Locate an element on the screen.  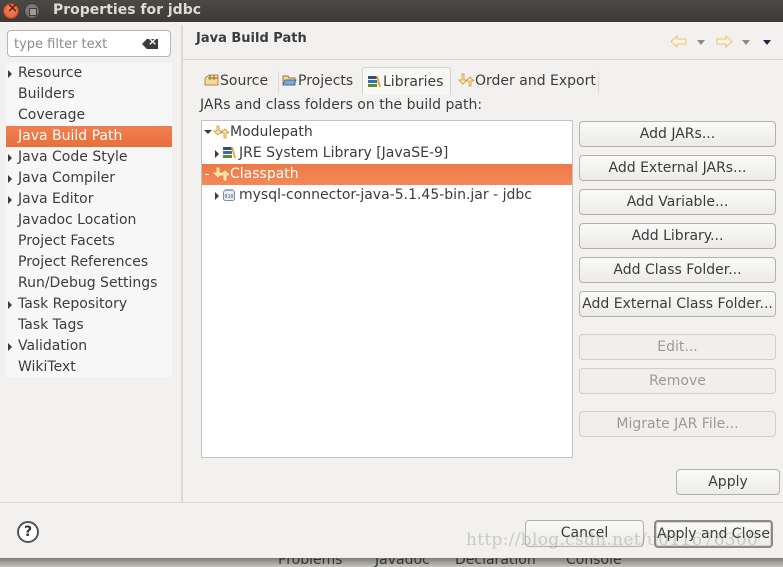
sidebar-item-project-facets: Project Facets is located at coordinates (89, 241).